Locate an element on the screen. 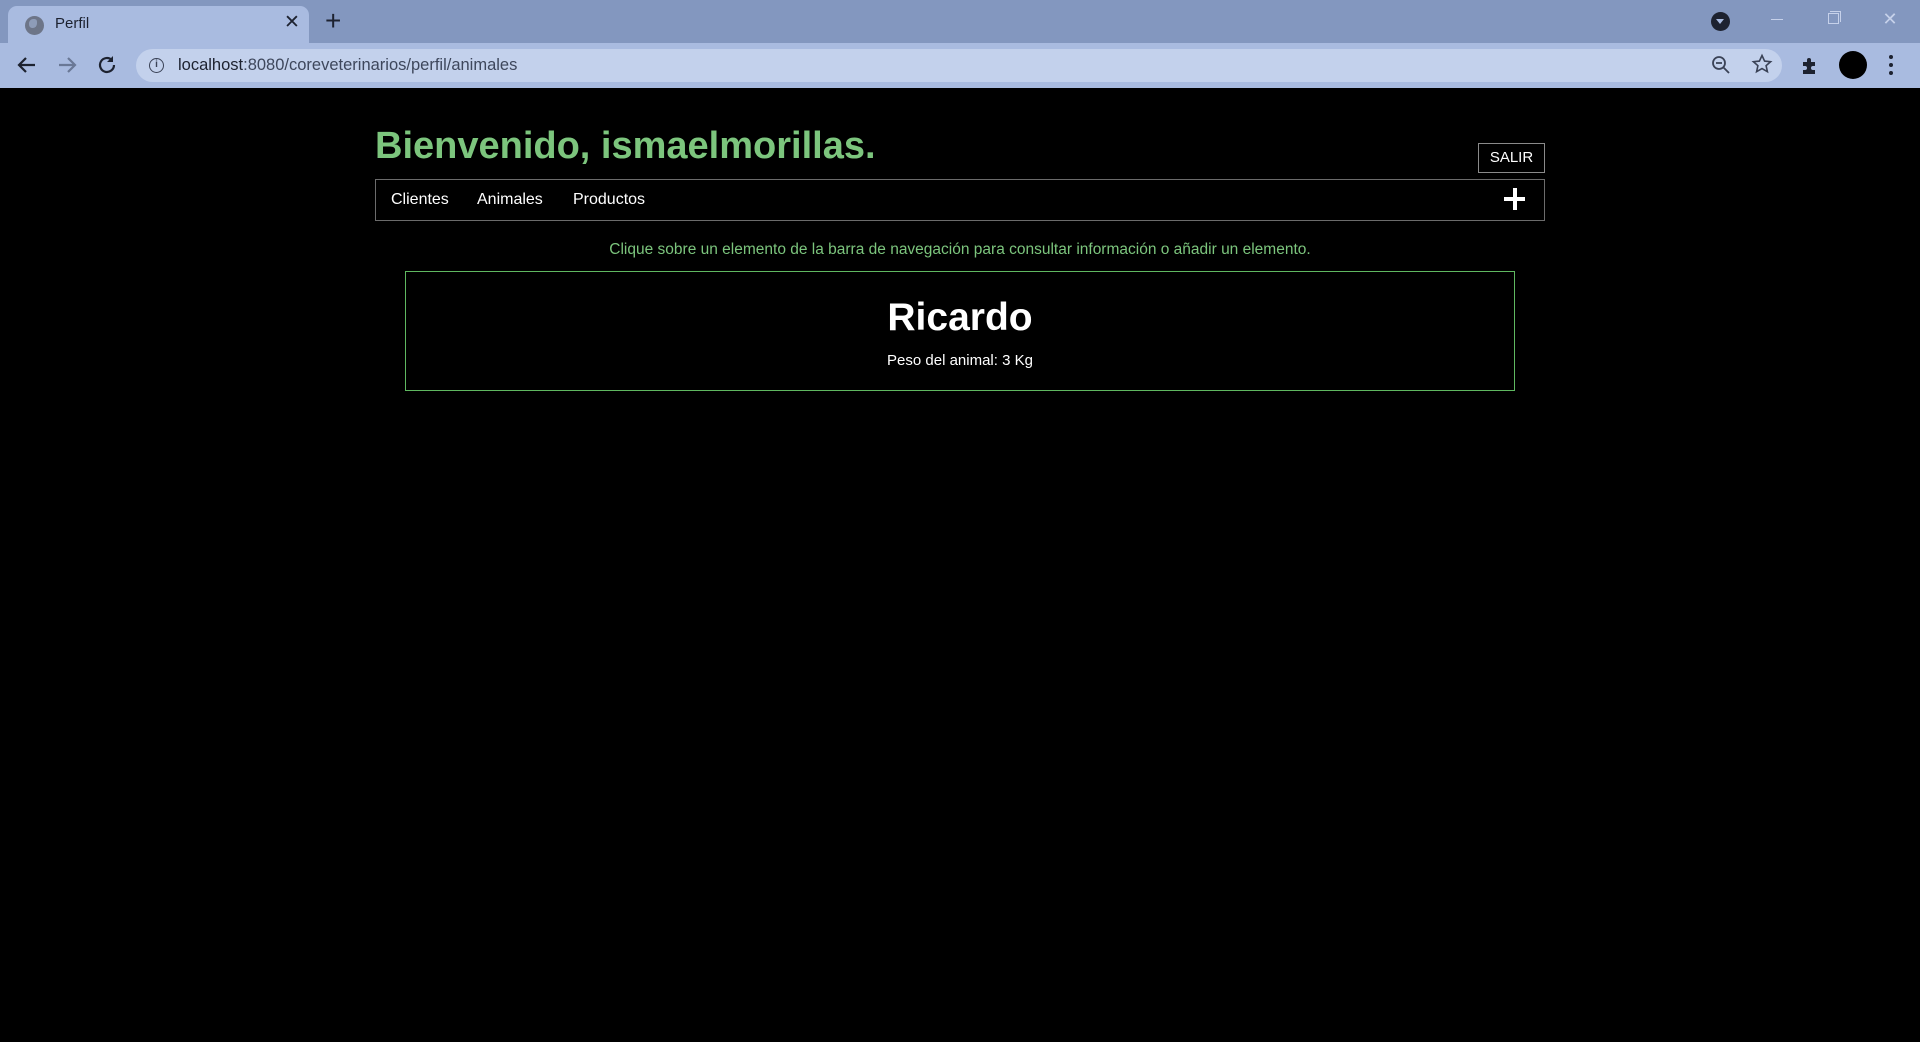 The image size is (1920, 1042). globe-icon is located at coordinates (34, 25).